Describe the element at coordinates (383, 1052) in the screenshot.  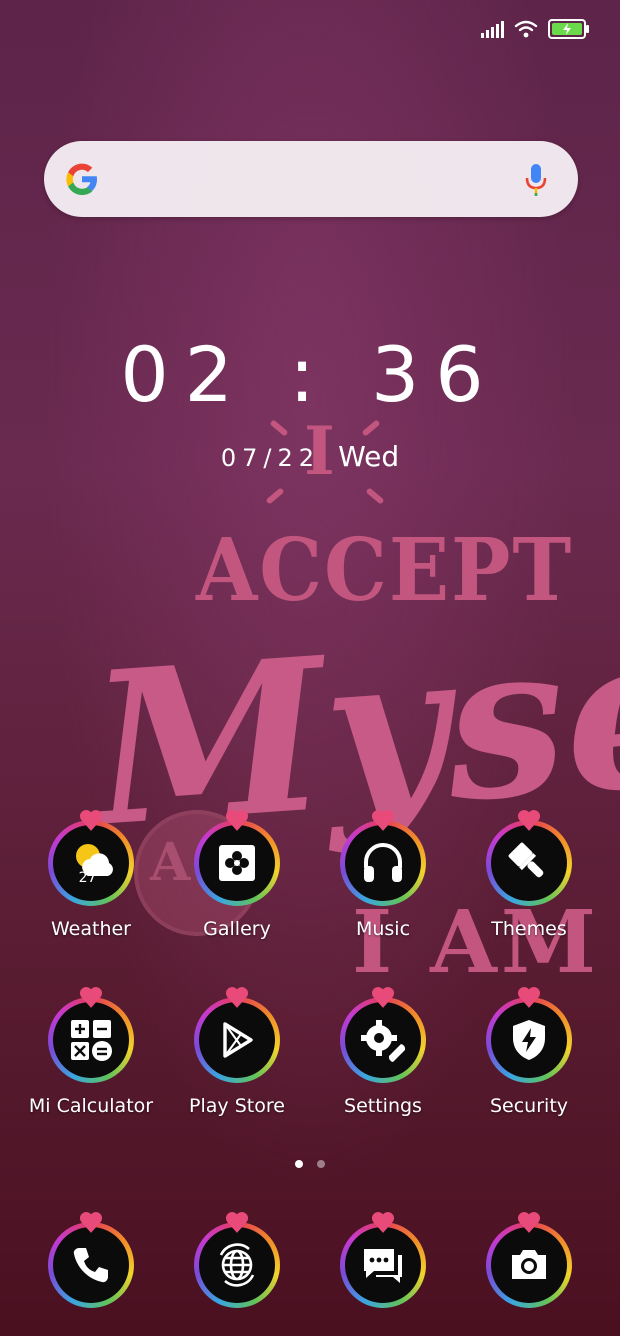
I see `app-settings: Settings` at that location.